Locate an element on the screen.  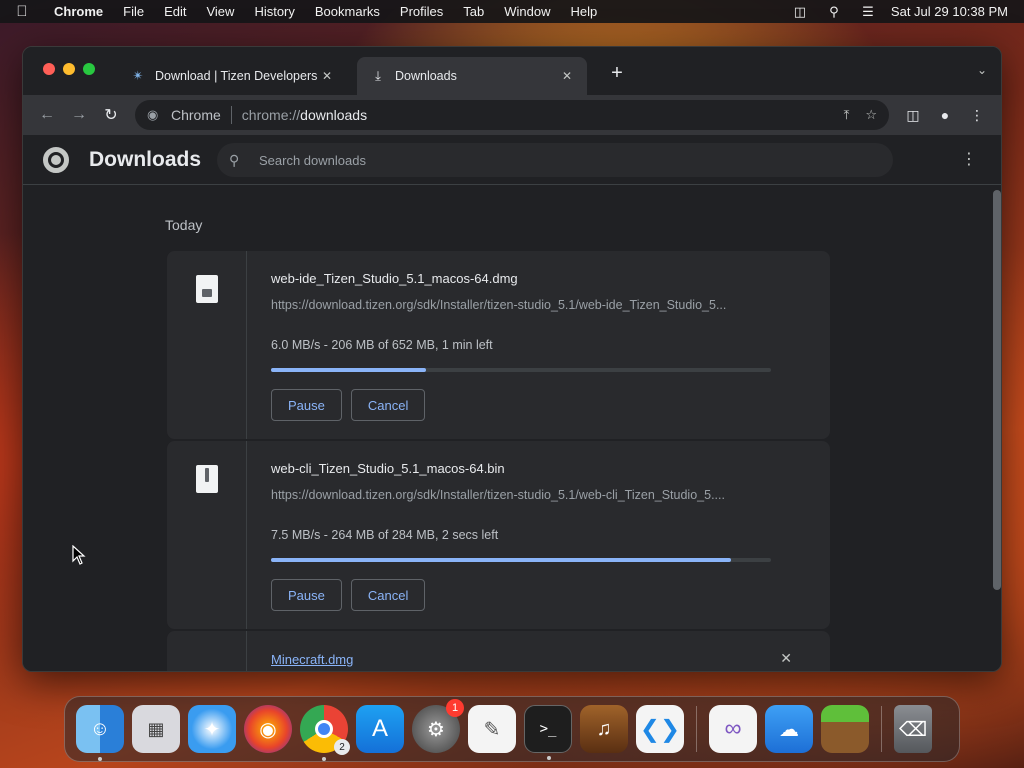
menu-window: Window is located at coordinates (527, 11).